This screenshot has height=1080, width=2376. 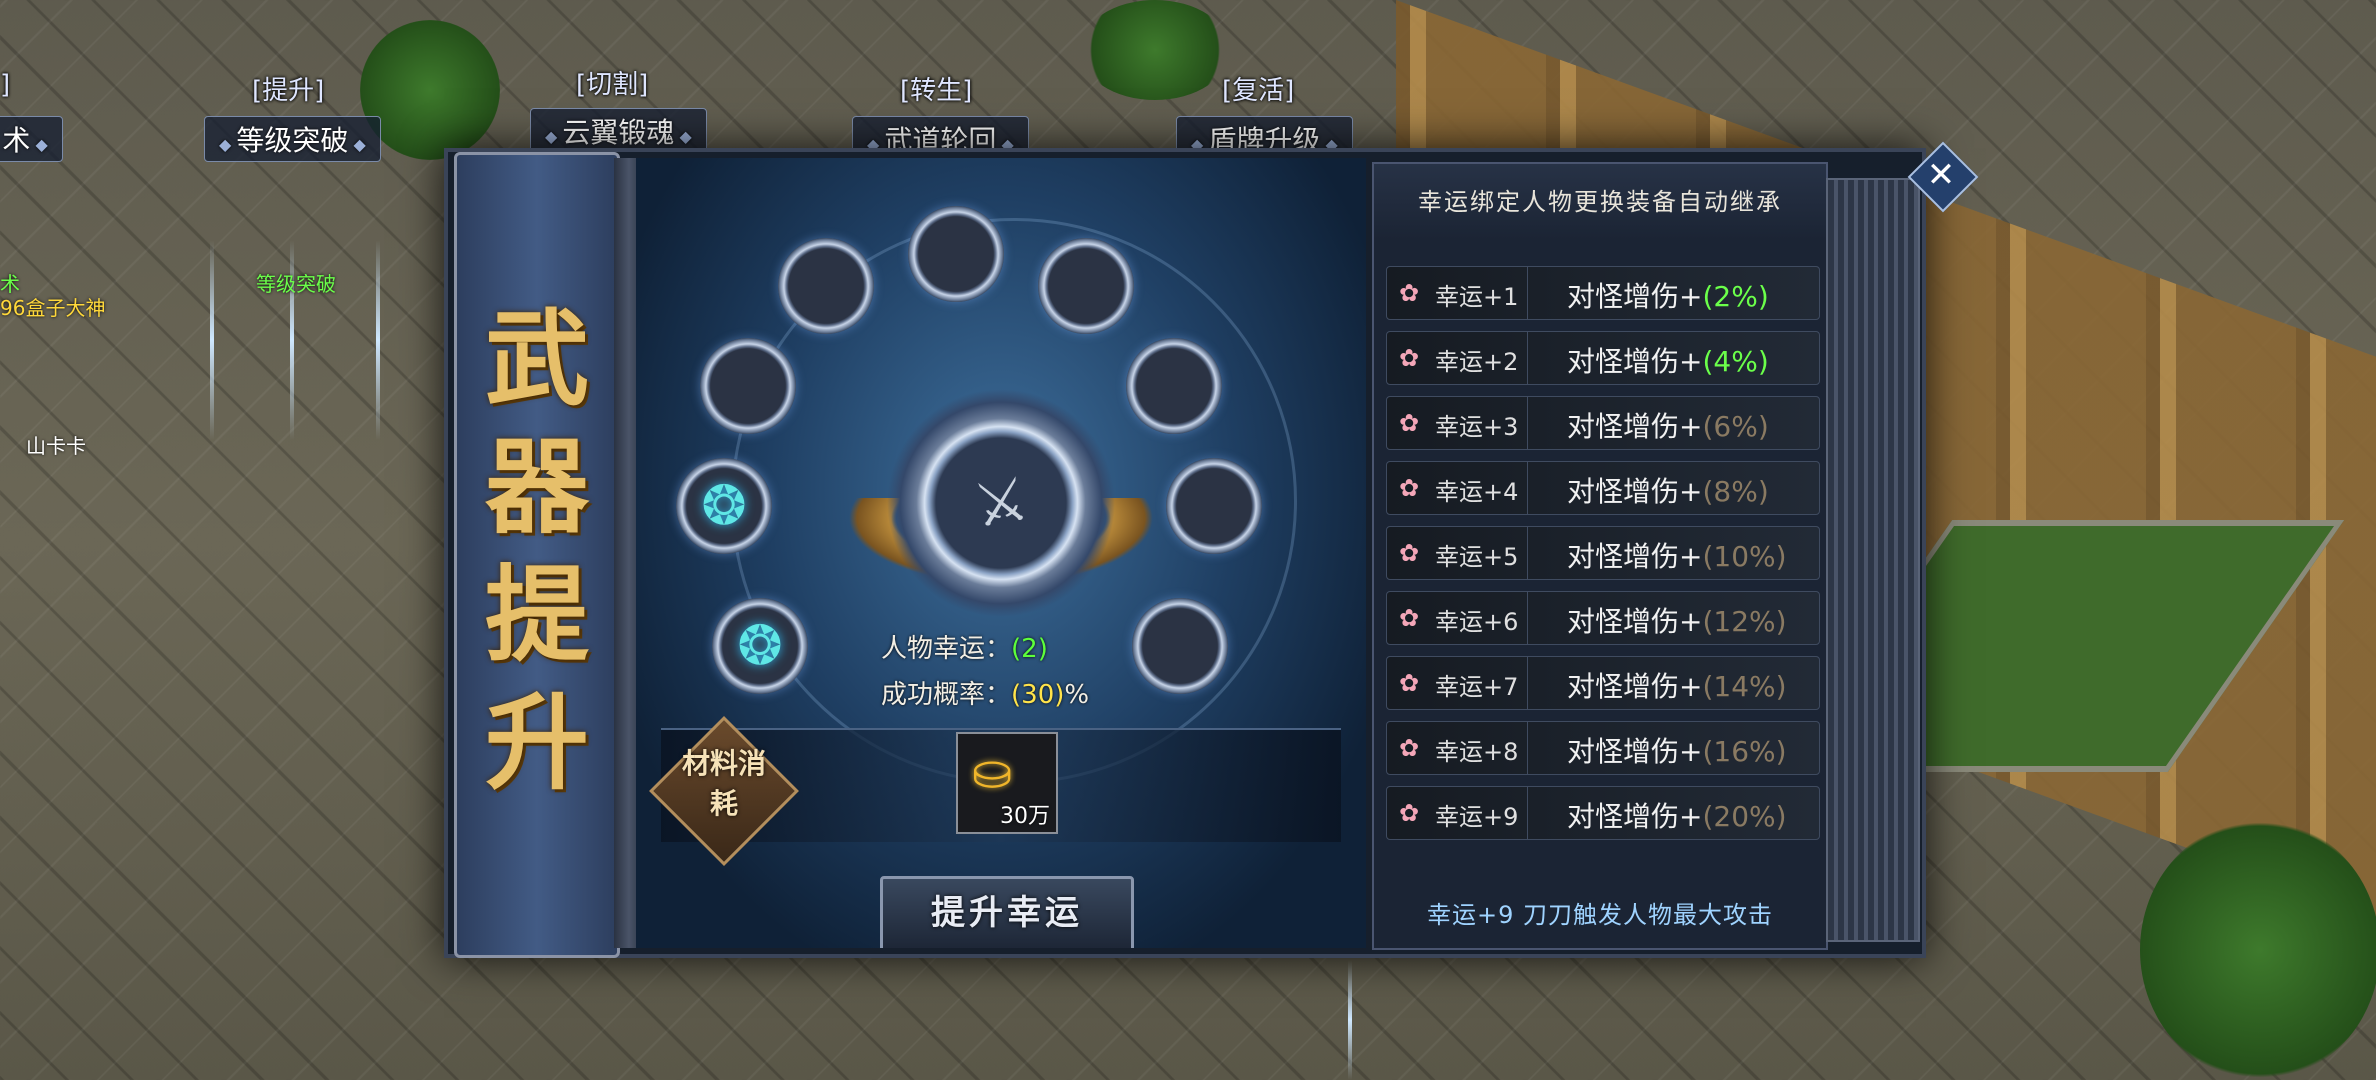 I want to click on panel-header: 幸运绑定人物更换装备自动继承, so click(x=1600, y=202).